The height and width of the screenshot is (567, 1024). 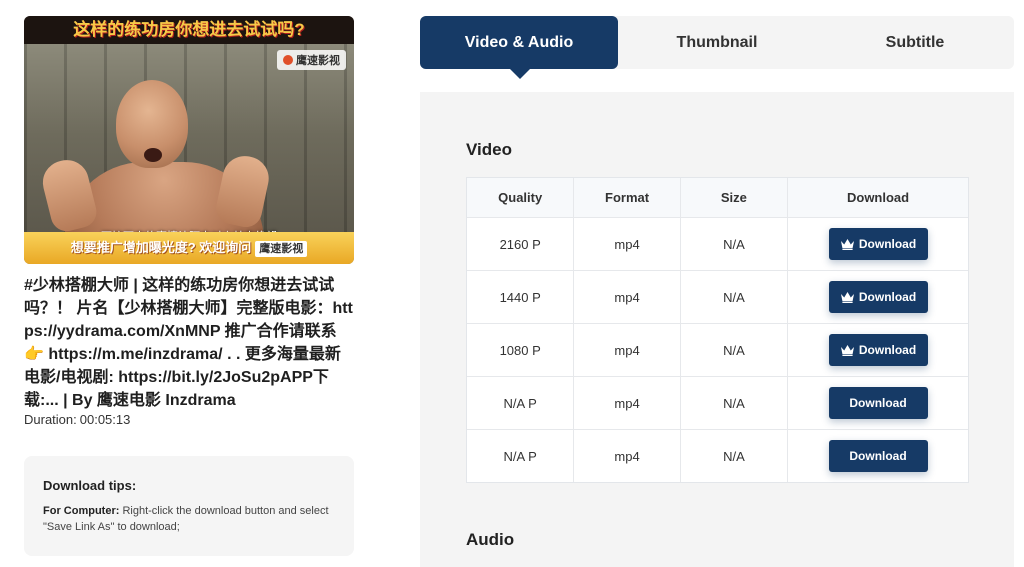 What do you see at coordinates (189, 30) in the screenshot?
I see `thumbnail-top-caption: 这样的练功房你想进去试试吗?` at bounding box center [189, 30].